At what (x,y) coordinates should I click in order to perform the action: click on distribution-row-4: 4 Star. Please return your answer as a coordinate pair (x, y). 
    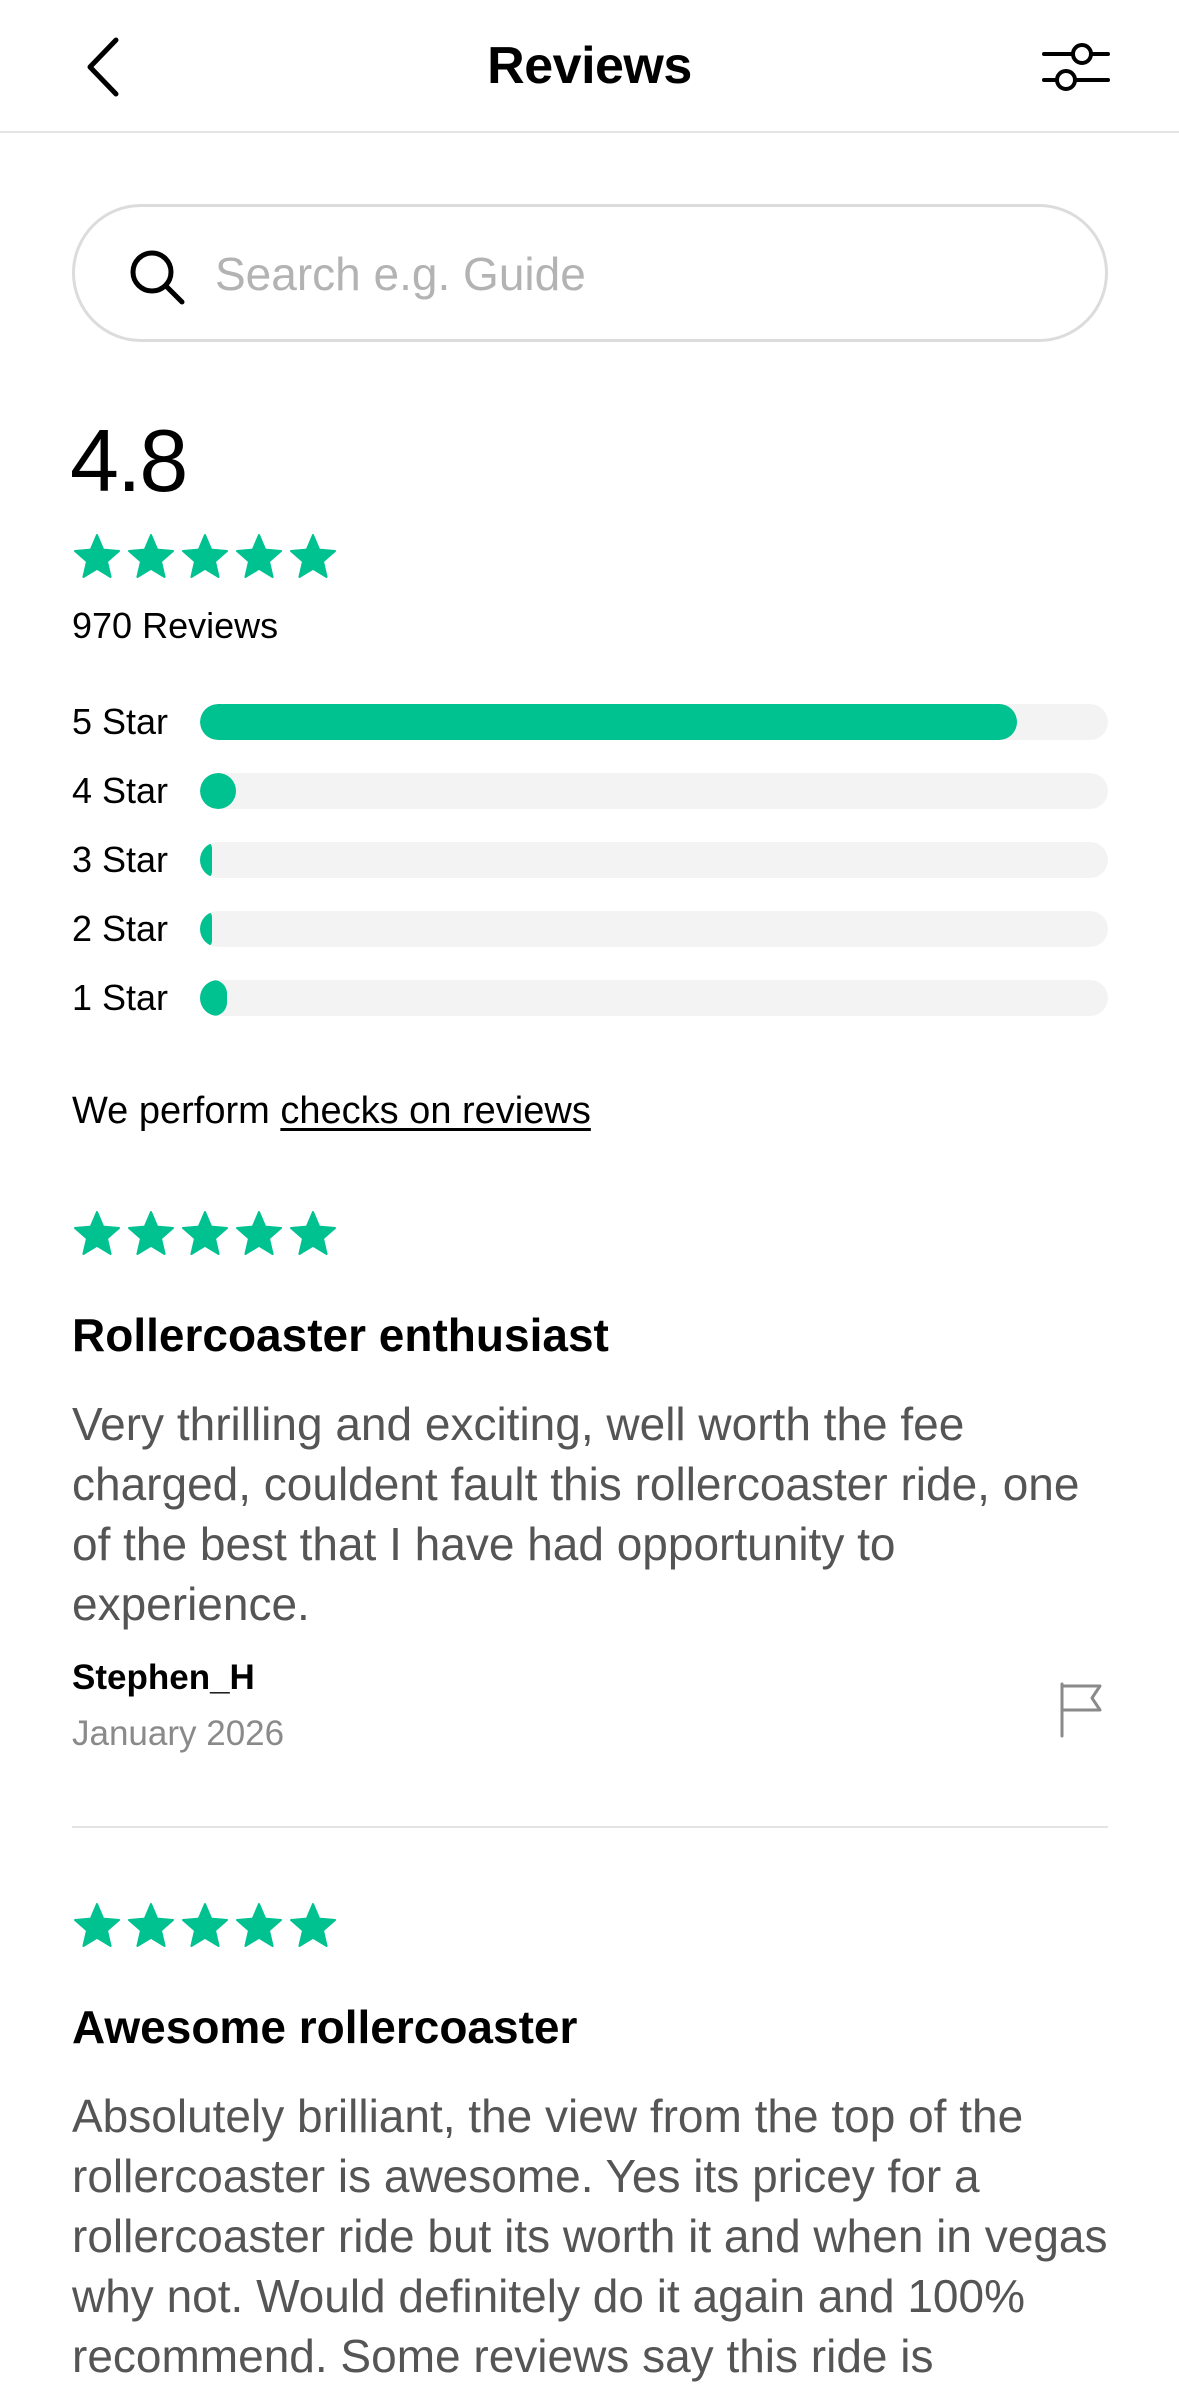
    Looking at the image, I should click on (590, 791).